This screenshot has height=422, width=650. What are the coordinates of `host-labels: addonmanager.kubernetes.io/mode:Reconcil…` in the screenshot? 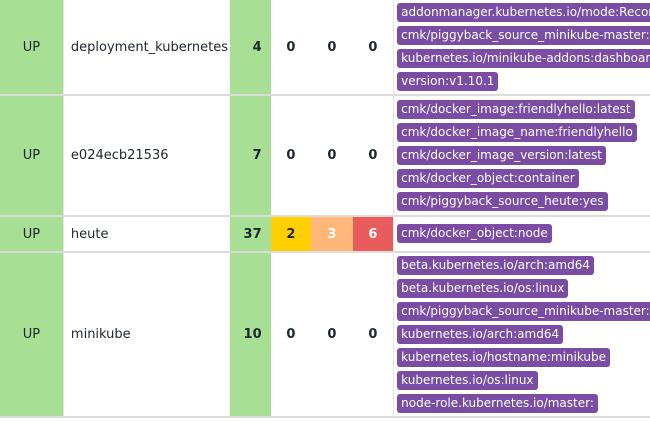 It's located at (521, 48).